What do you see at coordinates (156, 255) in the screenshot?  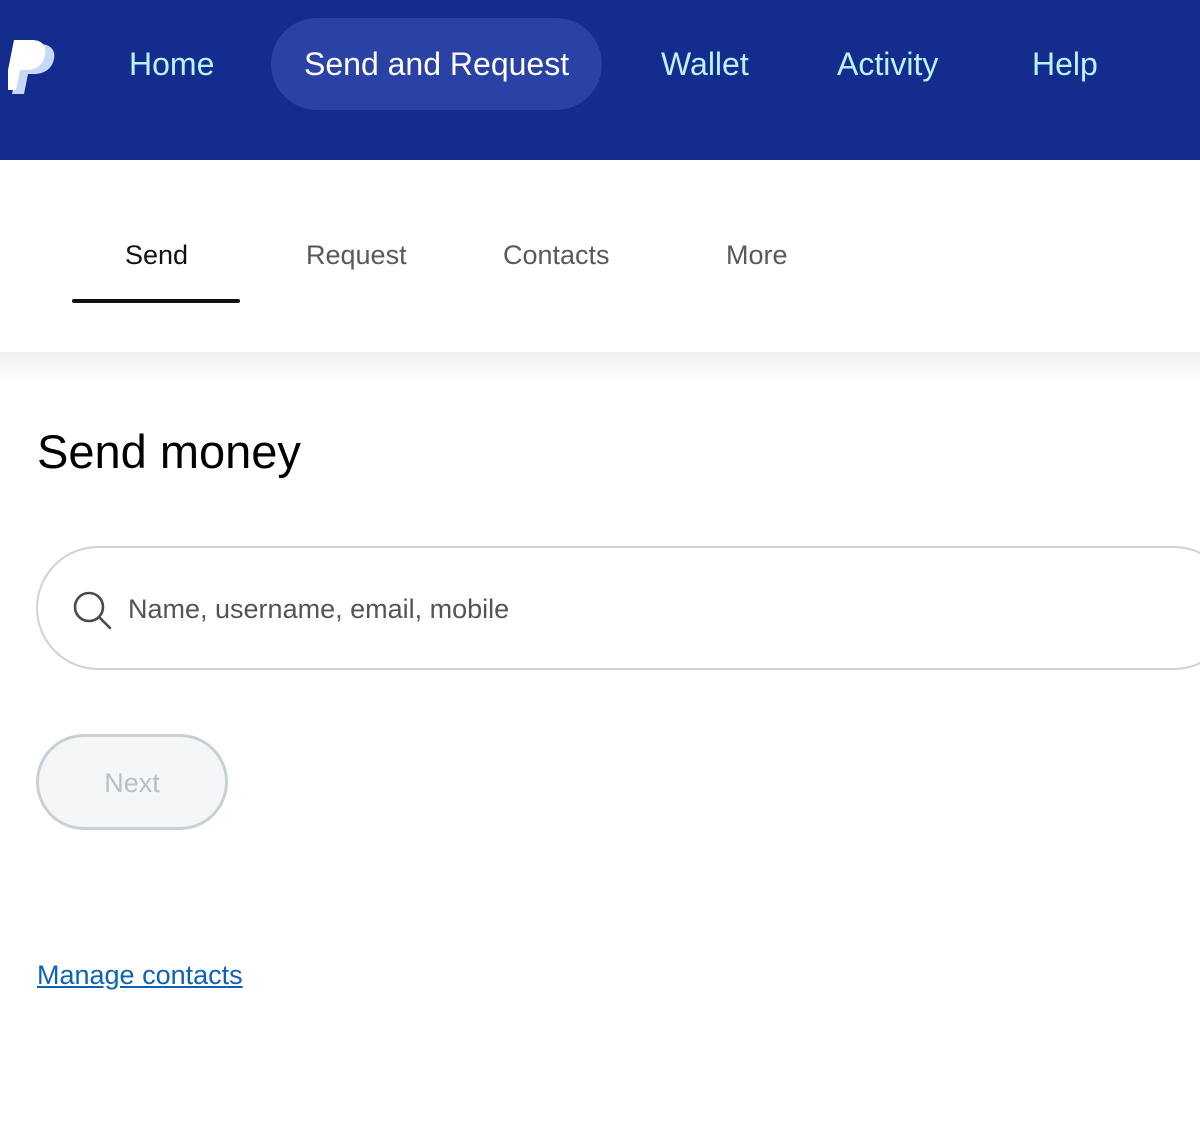 I see `tab-send: Send` at bounding box center [156, 255].